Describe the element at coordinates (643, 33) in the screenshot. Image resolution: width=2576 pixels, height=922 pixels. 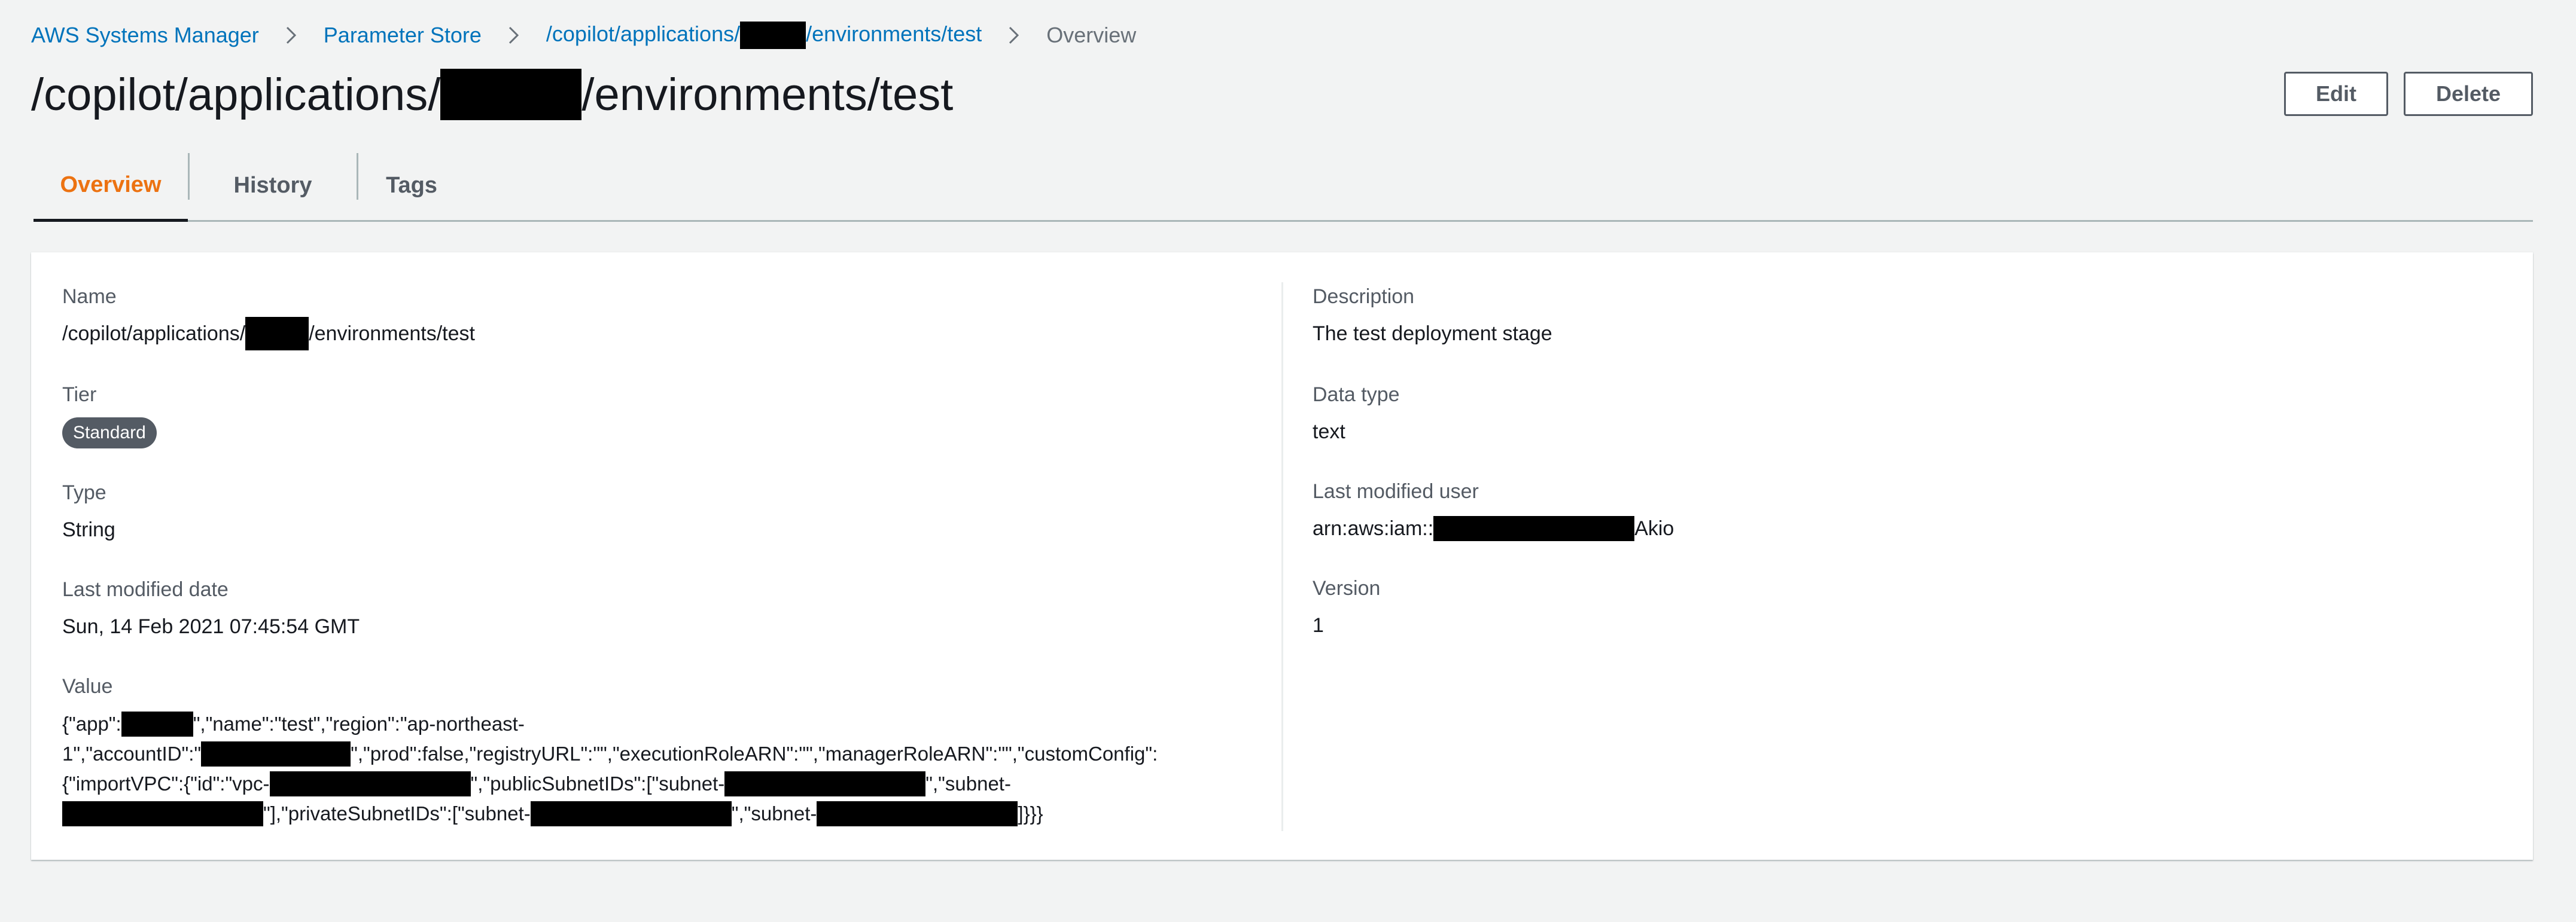
I see `breadcrumb-parameter-prefix: /copilot/applications/` at that location.